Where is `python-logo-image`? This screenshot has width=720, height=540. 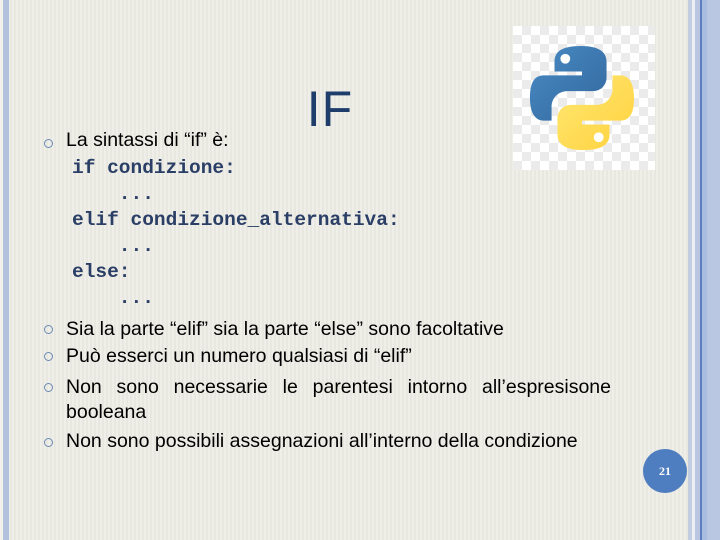 python-logo-image is located at coordinates (584, 98).